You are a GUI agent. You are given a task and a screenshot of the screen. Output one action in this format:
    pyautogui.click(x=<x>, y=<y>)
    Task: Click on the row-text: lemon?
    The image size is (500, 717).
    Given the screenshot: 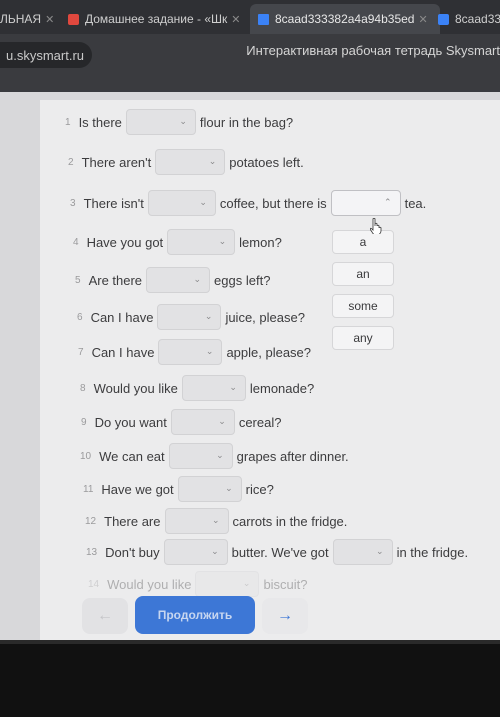 What is the action you would take?
    pyautogui.click(x=260, y=242)
    